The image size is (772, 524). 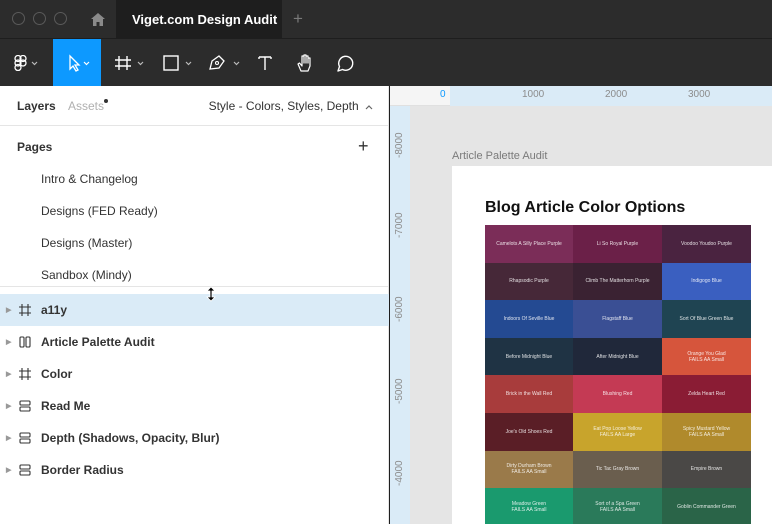 What do you see at coordinates (529, 356) in the screenshot?
I see `color-swatch: Before Midnight Blue` at bounding box center [529, 356].